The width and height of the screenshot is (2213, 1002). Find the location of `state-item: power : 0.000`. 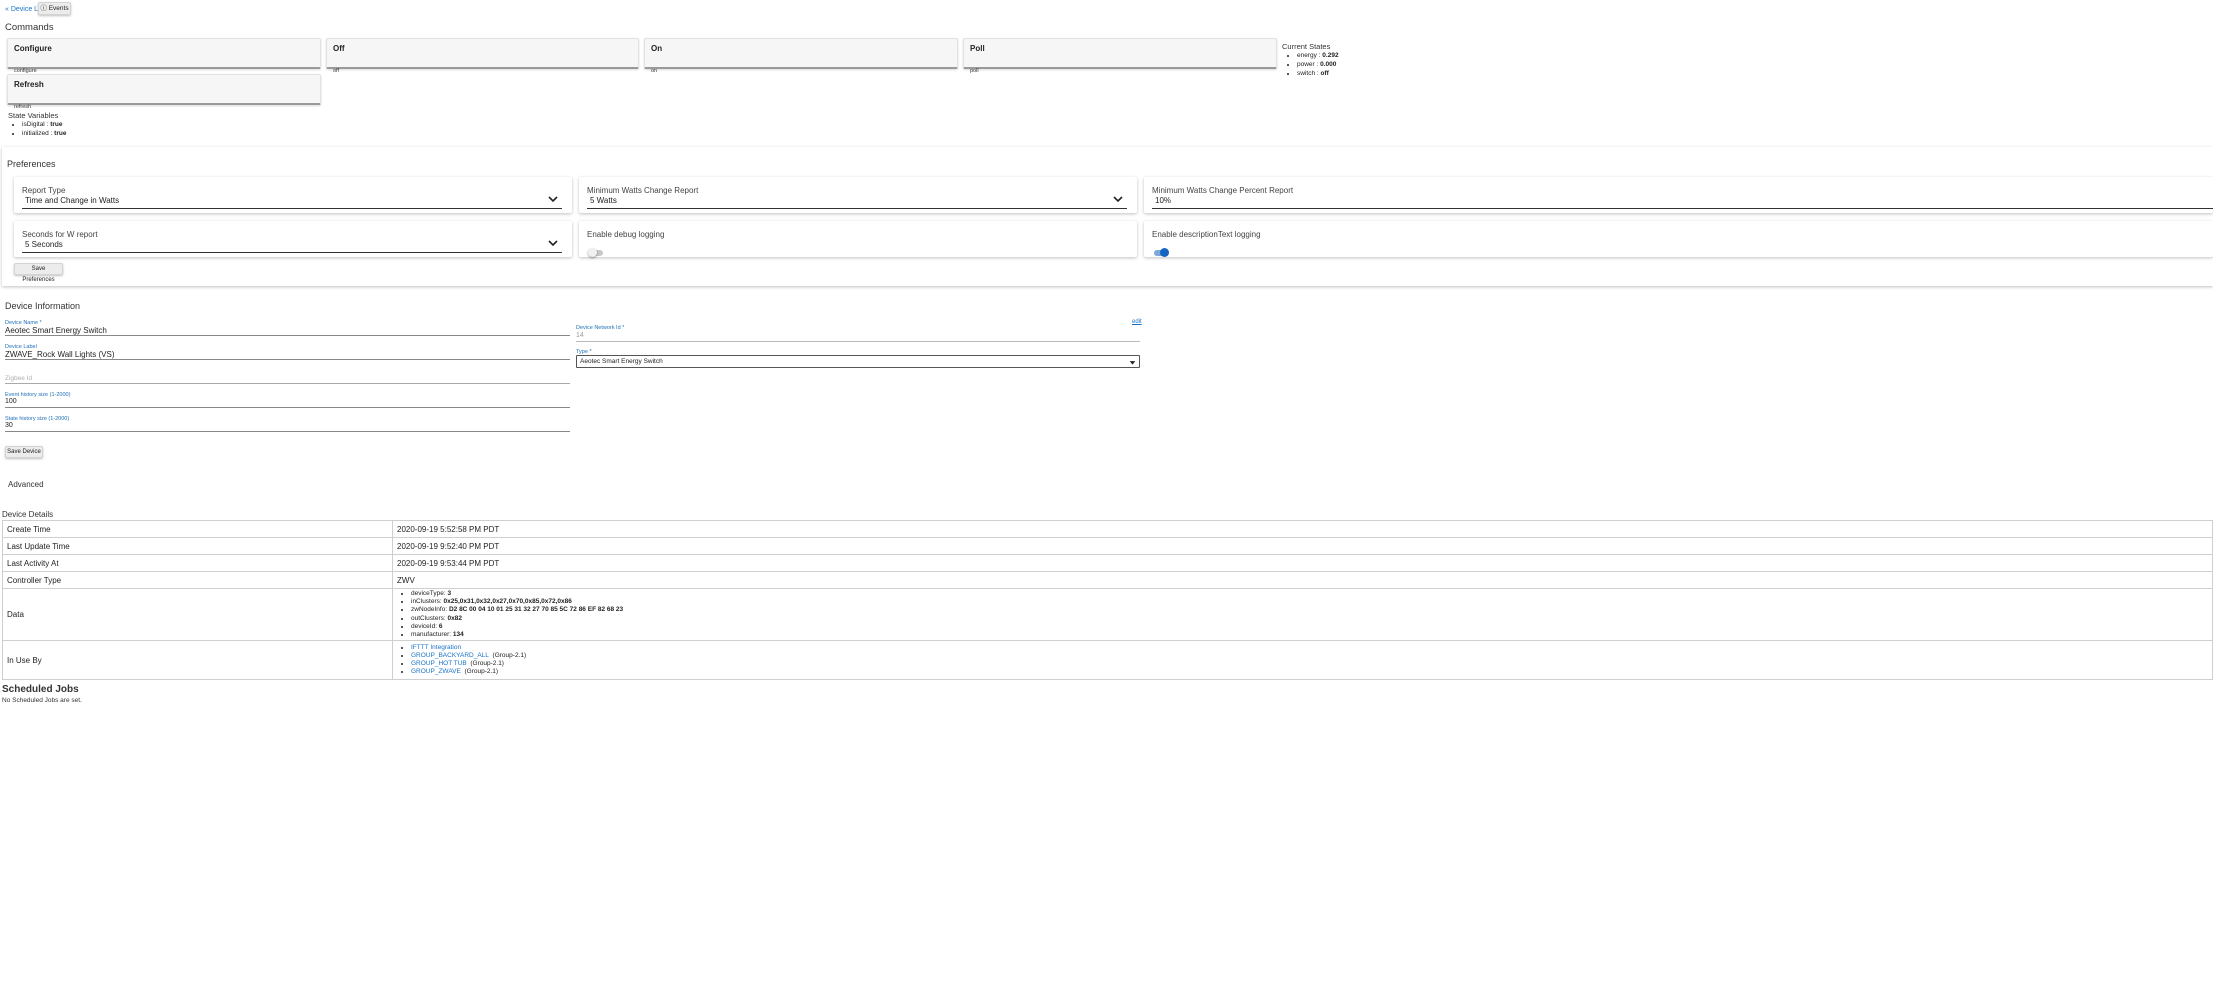

state-item: power : 0.000 is located at coordinates (1318, 64).